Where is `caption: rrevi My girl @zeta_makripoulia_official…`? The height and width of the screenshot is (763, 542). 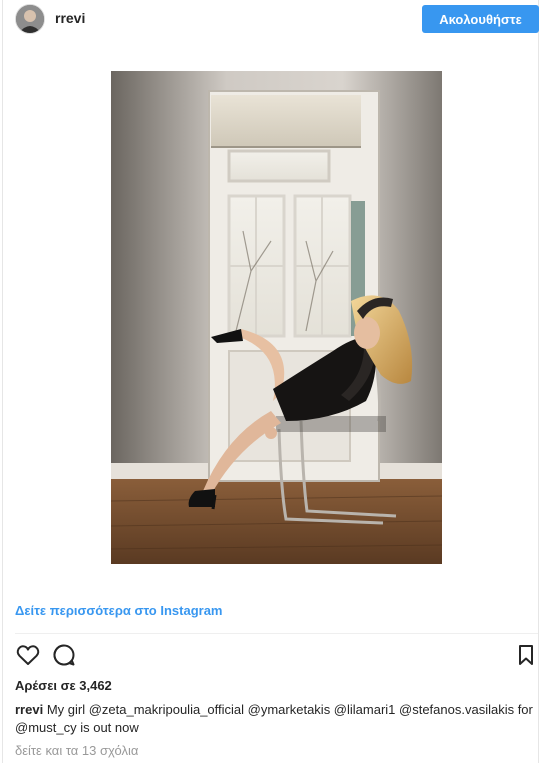 caption: rrevi My girl @zeta_makripoulia_official… is located at coordinates (276, 719).